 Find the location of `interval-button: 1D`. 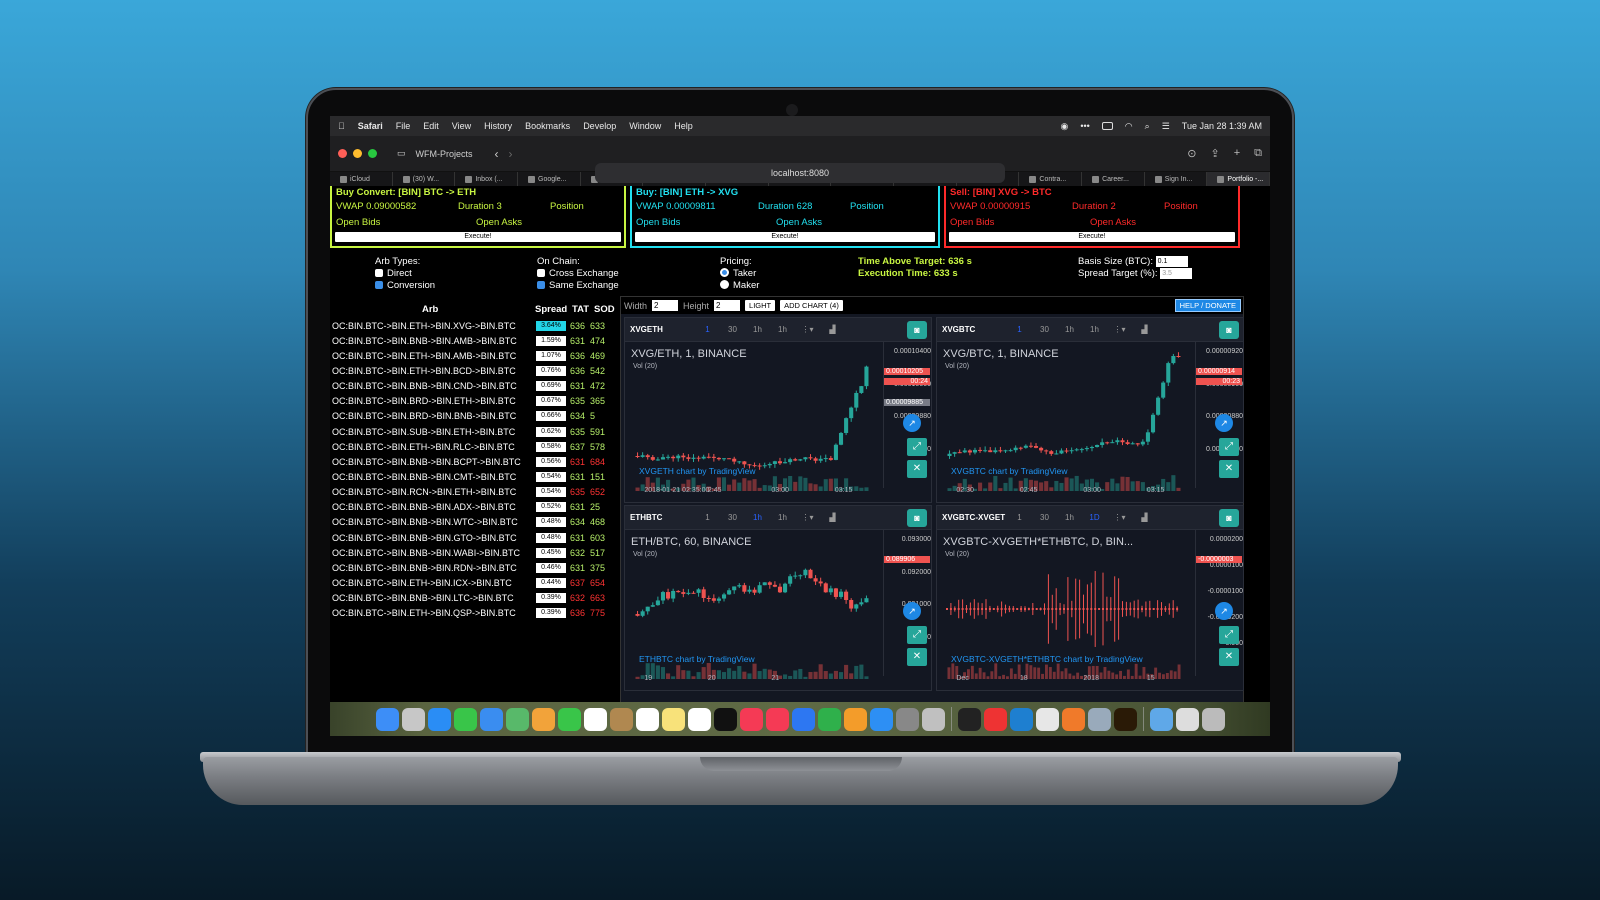

interval-button: 1D is located at coordinates (1094, 517).